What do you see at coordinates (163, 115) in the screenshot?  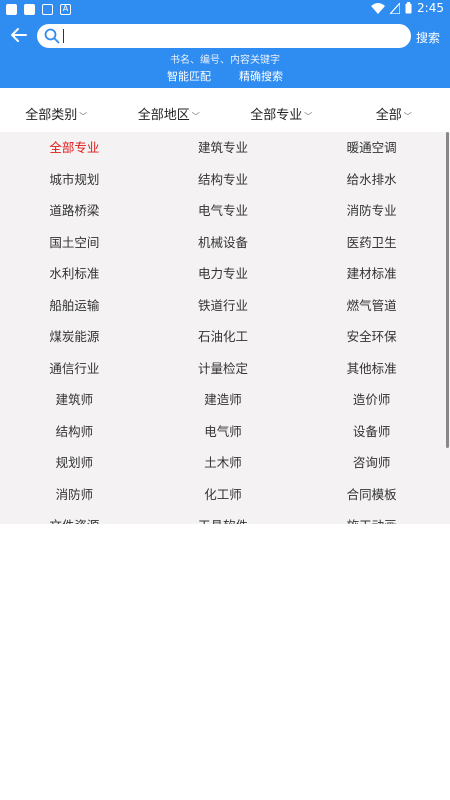 I see `filter-label: 全部地区` at bounding box center [163, 115].